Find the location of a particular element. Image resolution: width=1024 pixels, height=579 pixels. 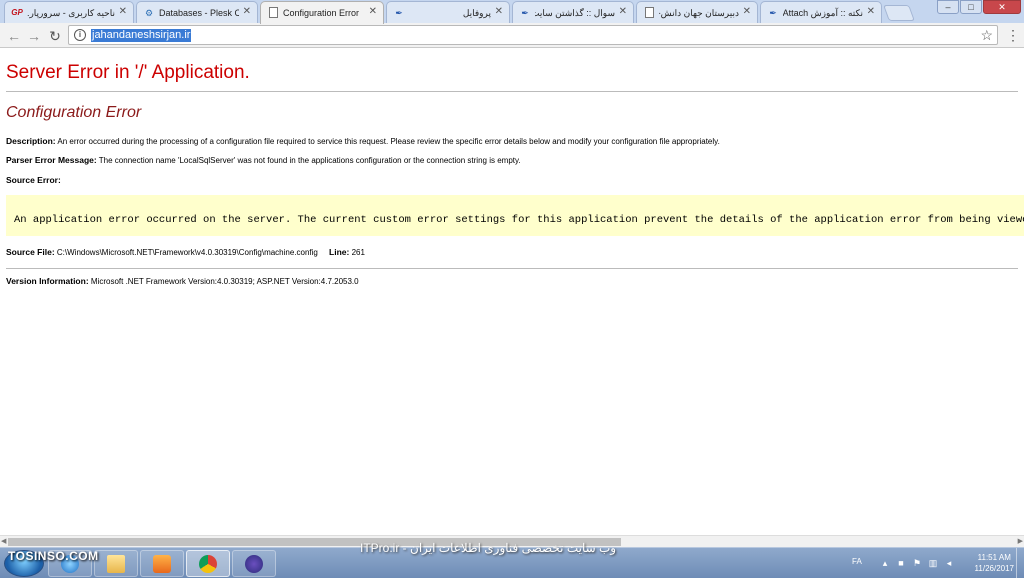

network-icon: ▥ is located at coordinates (933, 563).